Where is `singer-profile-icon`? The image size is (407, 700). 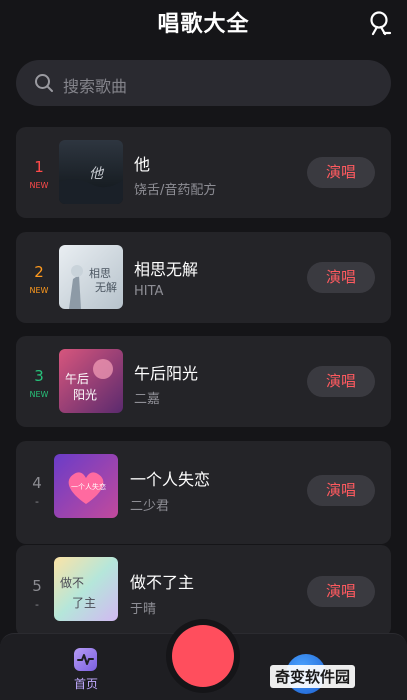 singer-profile-icon is located at coordinates (379, 23).